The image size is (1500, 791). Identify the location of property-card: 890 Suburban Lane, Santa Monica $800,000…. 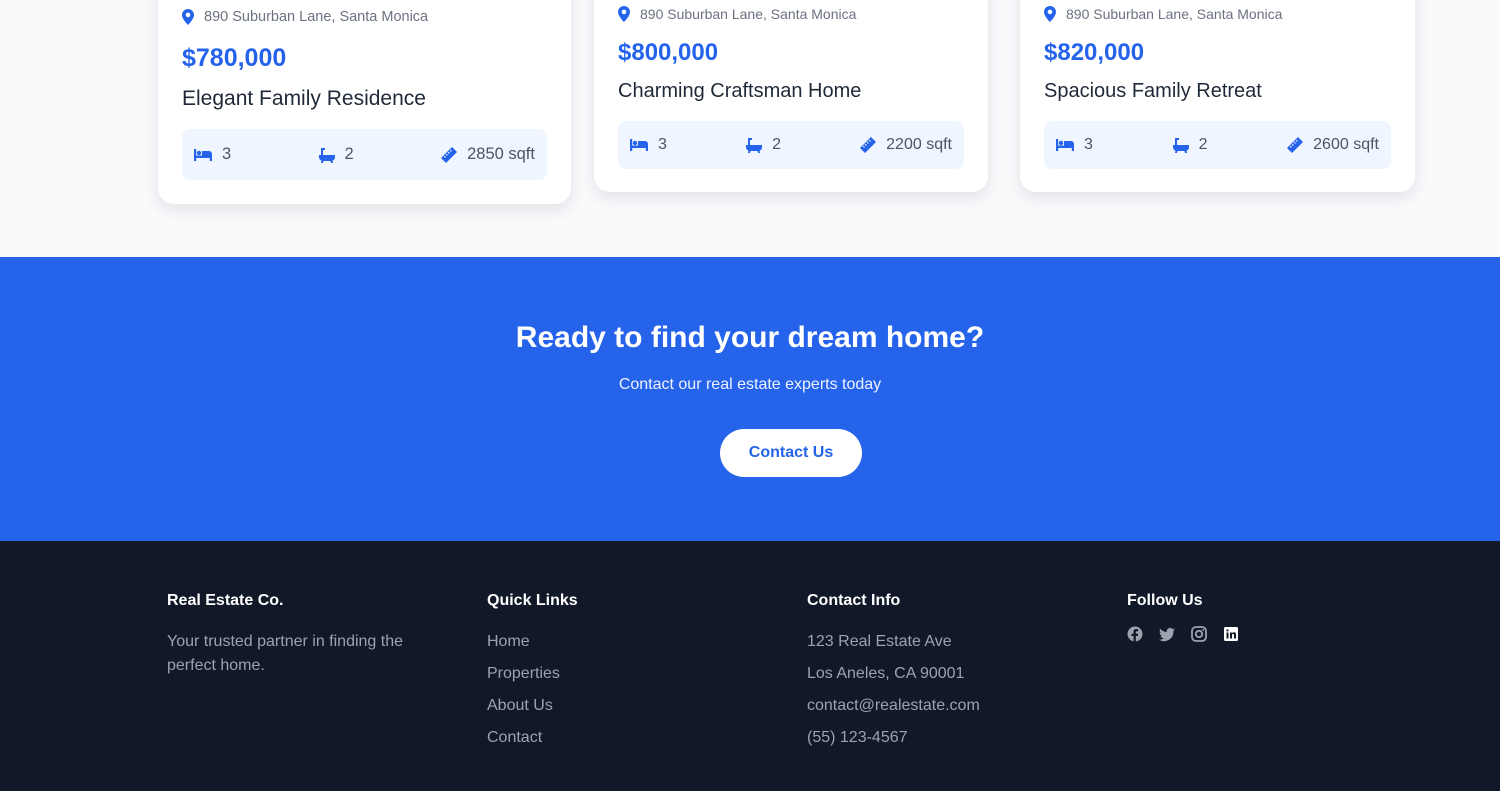
(791, 96).